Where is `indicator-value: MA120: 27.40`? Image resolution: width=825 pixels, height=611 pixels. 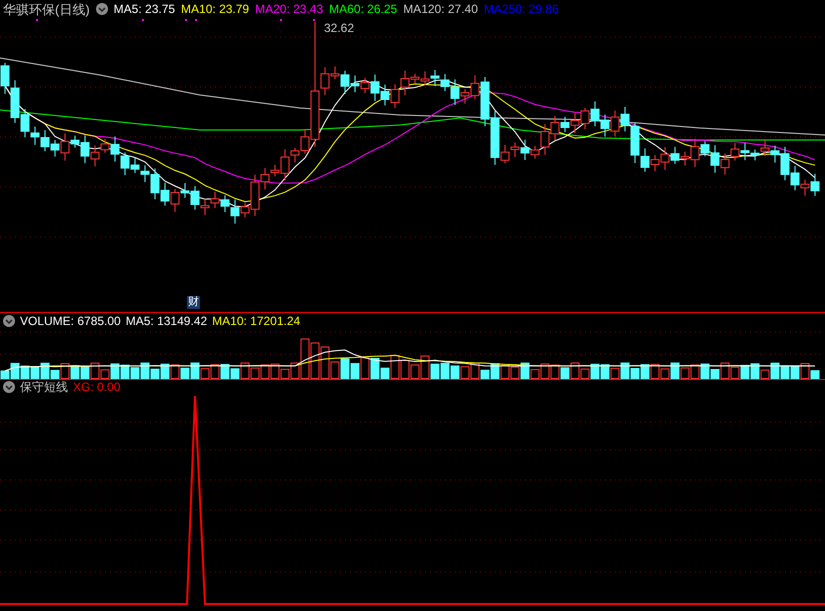
indicator-value: MA120: 27.40 is located at coordinates (440, 9).